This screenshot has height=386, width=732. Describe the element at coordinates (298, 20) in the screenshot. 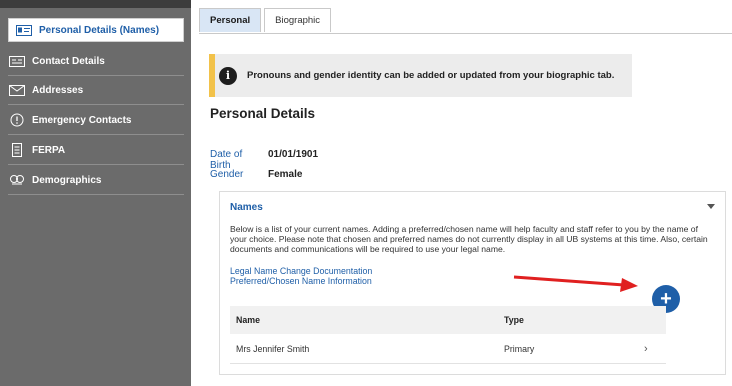

I see `tab-biographic: Biographic` at that location.